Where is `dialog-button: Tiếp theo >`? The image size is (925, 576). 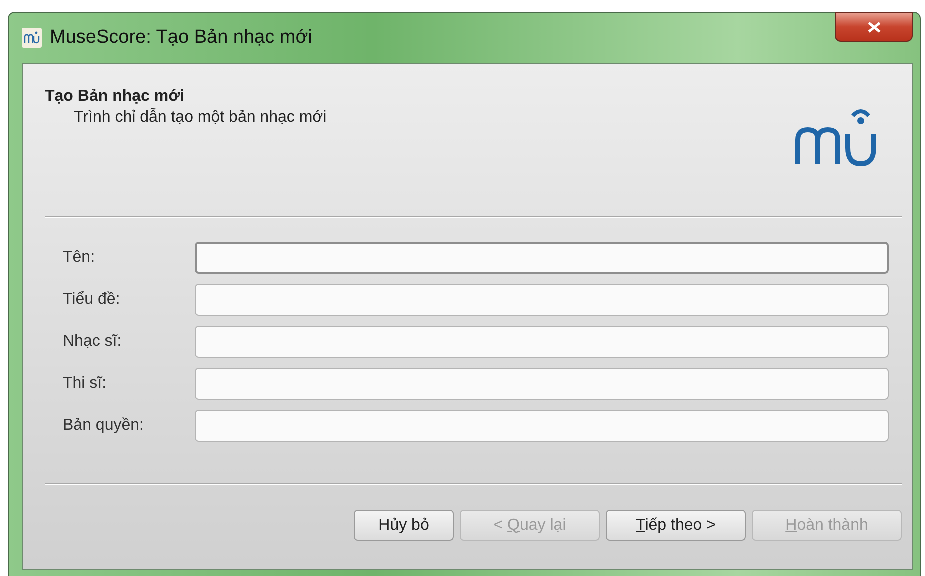 dialog-button: Tiếp theo > is located at coordinates (676, 525).